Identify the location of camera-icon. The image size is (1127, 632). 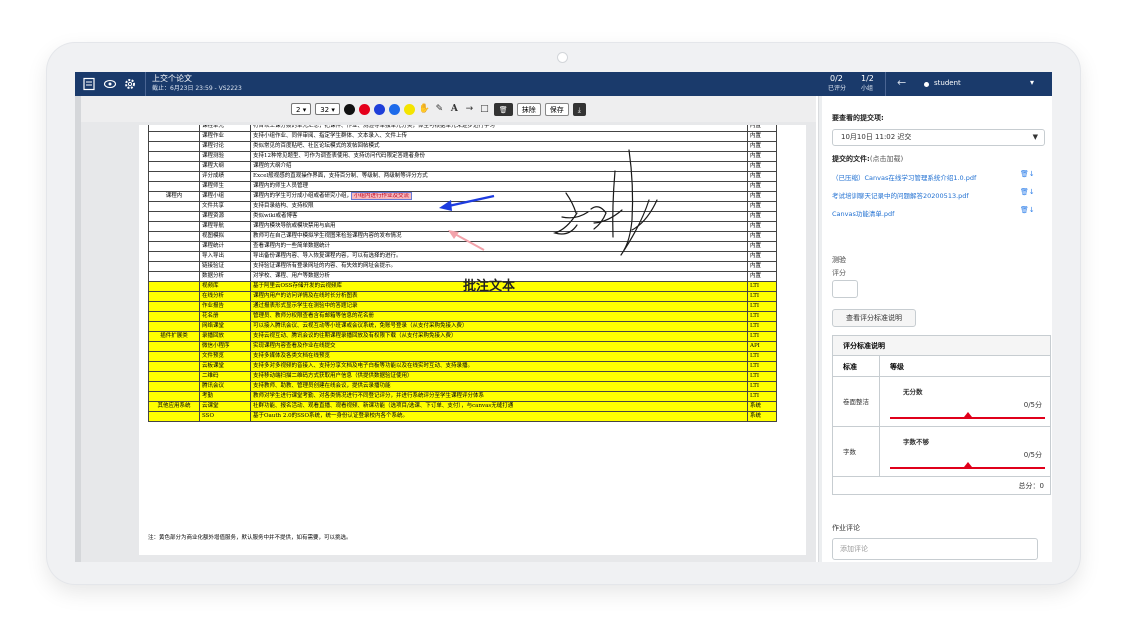
(562, 57).